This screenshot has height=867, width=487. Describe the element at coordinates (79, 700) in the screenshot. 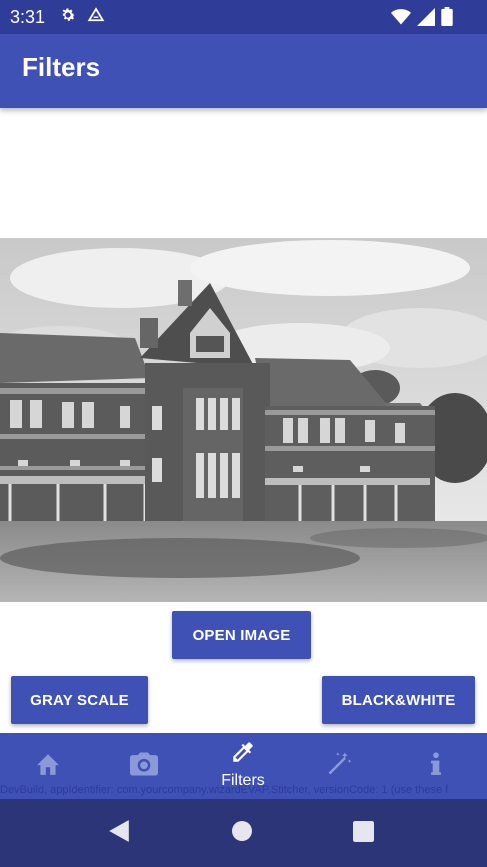

I see `gray-scale-button: GRAY SCALE` at that location.